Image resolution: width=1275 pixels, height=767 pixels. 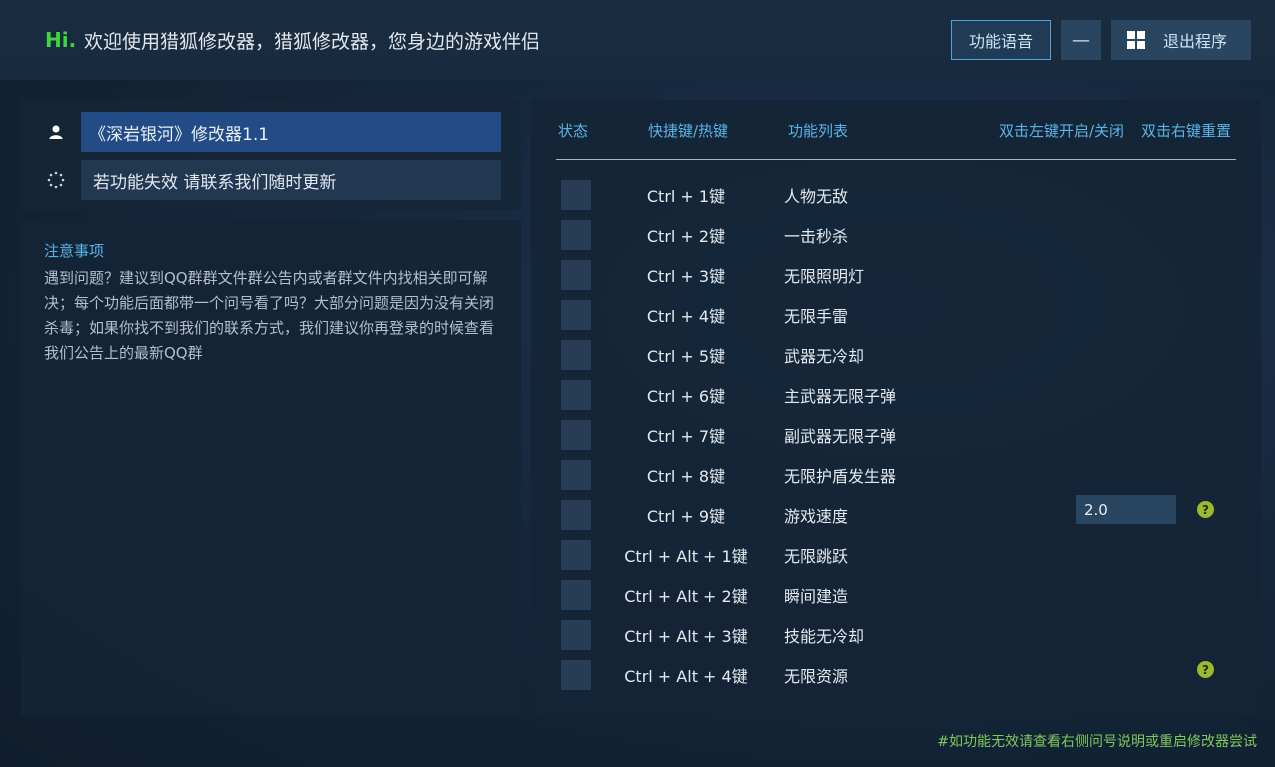 What do you see at coordinates (816, 676) in the screenshot?
I see `function-name: 无限资源` at bounding box center [816, 676].